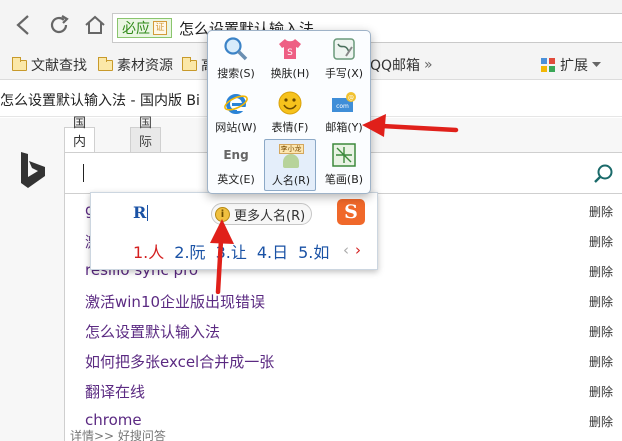  What do you see at coordinates (83, 173) in the screenshot?
I see `text-caret` at bounding box center [83, 173].